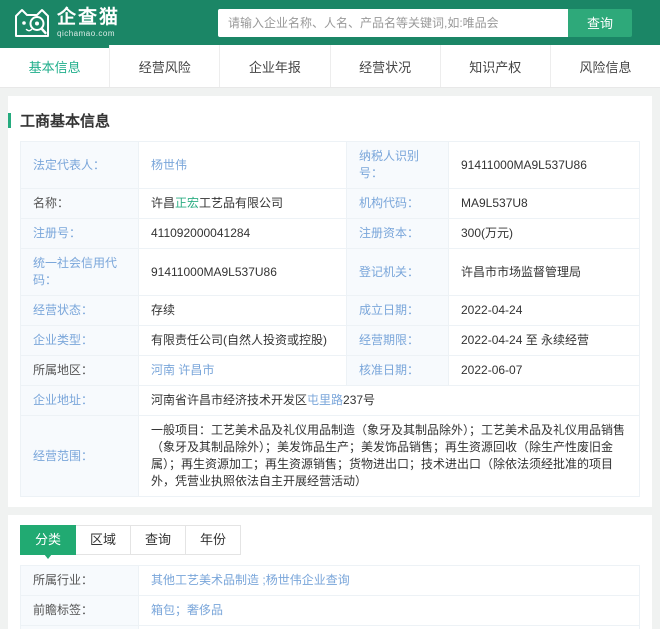  Describe the element at coordinates (79, 203) in the screenshot. I see `field-label: 名称：` at that location.